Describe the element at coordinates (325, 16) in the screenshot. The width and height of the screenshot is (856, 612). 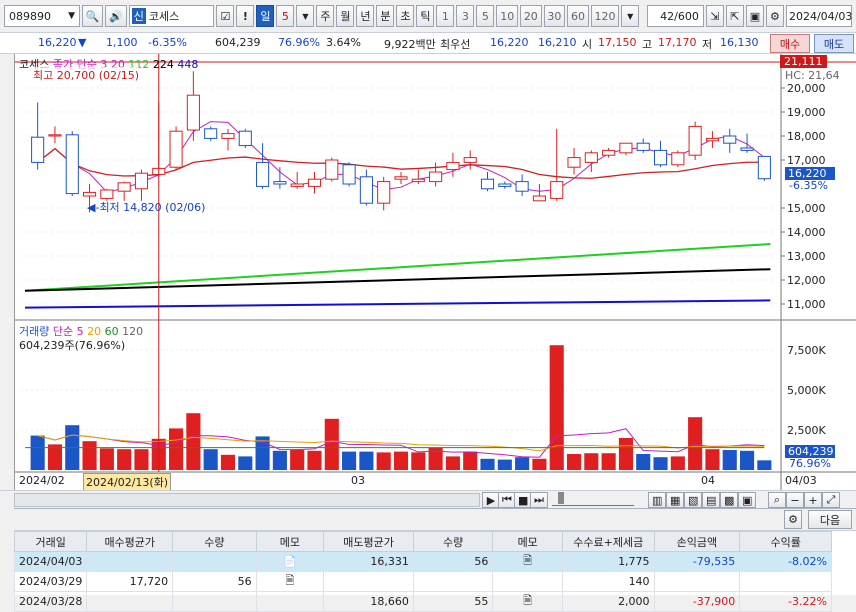
I see `period-week: 주` at that location.